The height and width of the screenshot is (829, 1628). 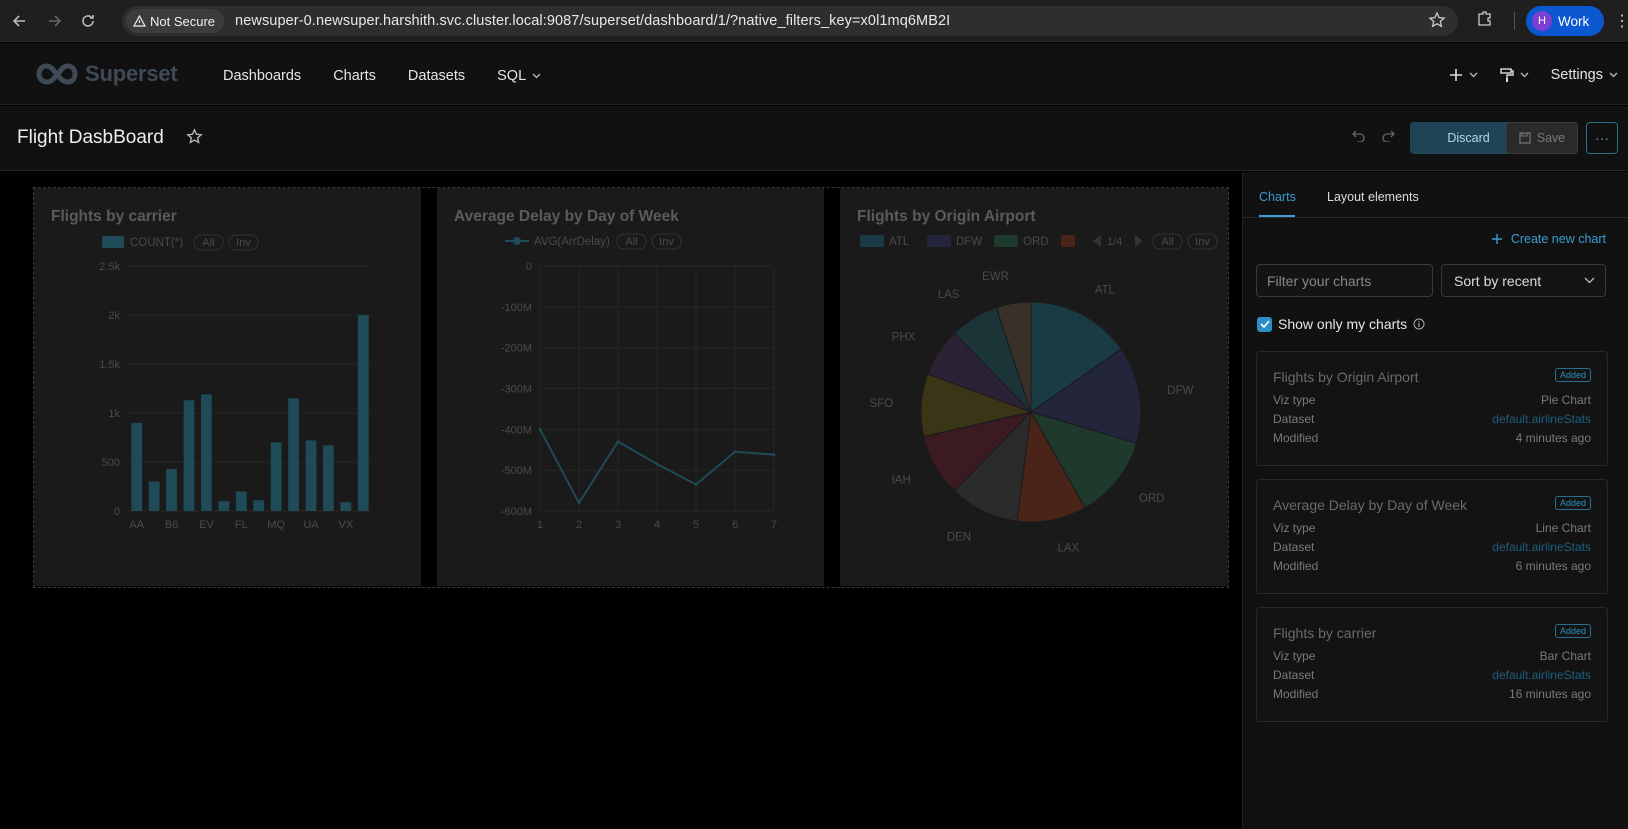 I want to click on chart-item-title: Flights by Origin Airport, so click(x=1346, y=377).